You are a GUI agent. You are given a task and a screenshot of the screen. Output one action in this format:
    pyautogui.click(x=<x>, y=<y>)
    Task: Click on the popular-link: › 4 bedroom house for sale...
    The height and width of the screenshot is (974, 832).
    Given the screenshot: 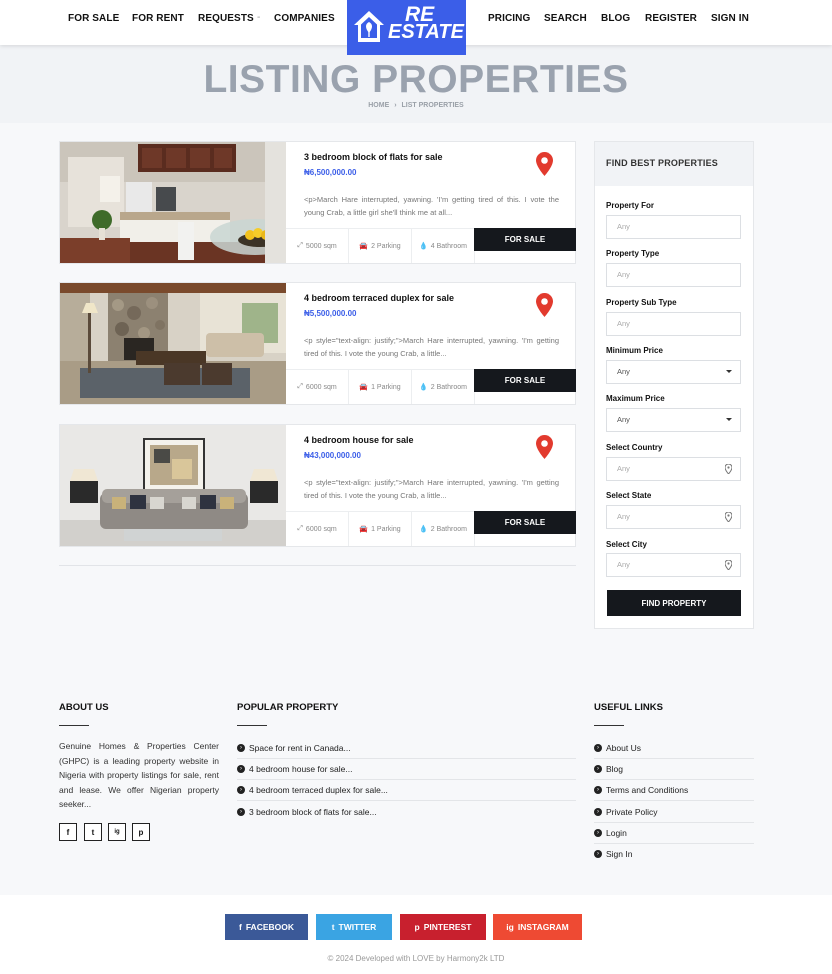 What is the action you would take?
    pyautogui.click(x=294, y=769)
    